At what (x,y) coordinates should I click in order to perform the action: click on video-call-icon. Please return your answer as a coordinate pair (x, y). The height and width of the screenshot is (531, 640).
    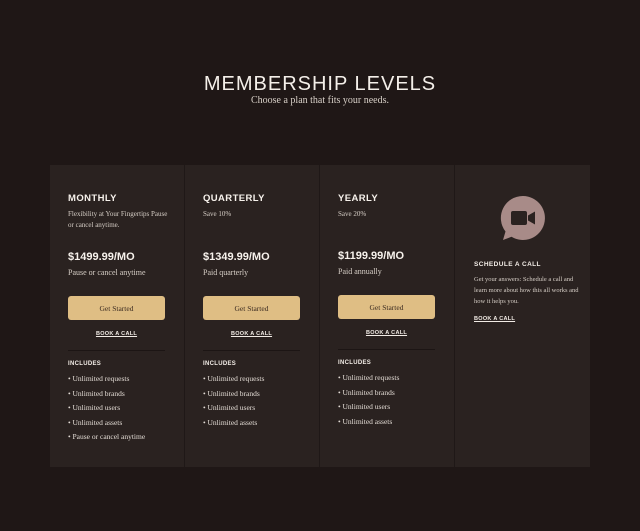
    Looking at the image, I should click on (522, 217).